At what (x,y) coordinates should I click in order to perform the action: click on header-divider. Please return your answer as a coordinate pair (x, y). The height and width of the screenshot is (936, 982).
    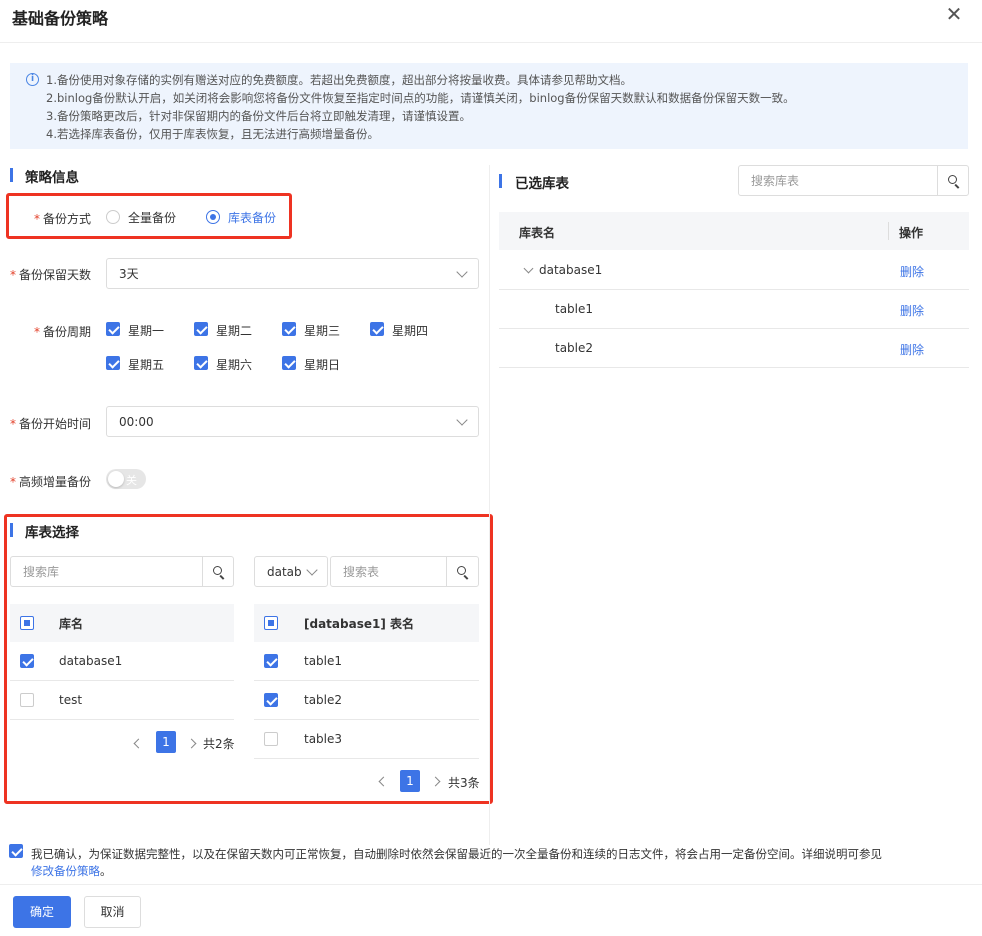
    Looking at the image, I should click on (888, 231).